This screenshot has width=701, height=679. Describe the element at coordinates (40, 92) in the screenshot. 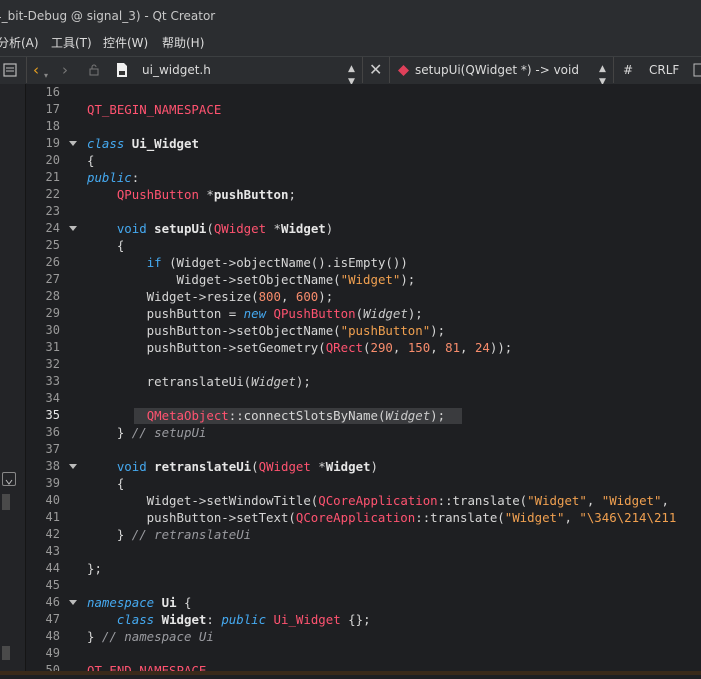

I see `line-number: 16` at that location.